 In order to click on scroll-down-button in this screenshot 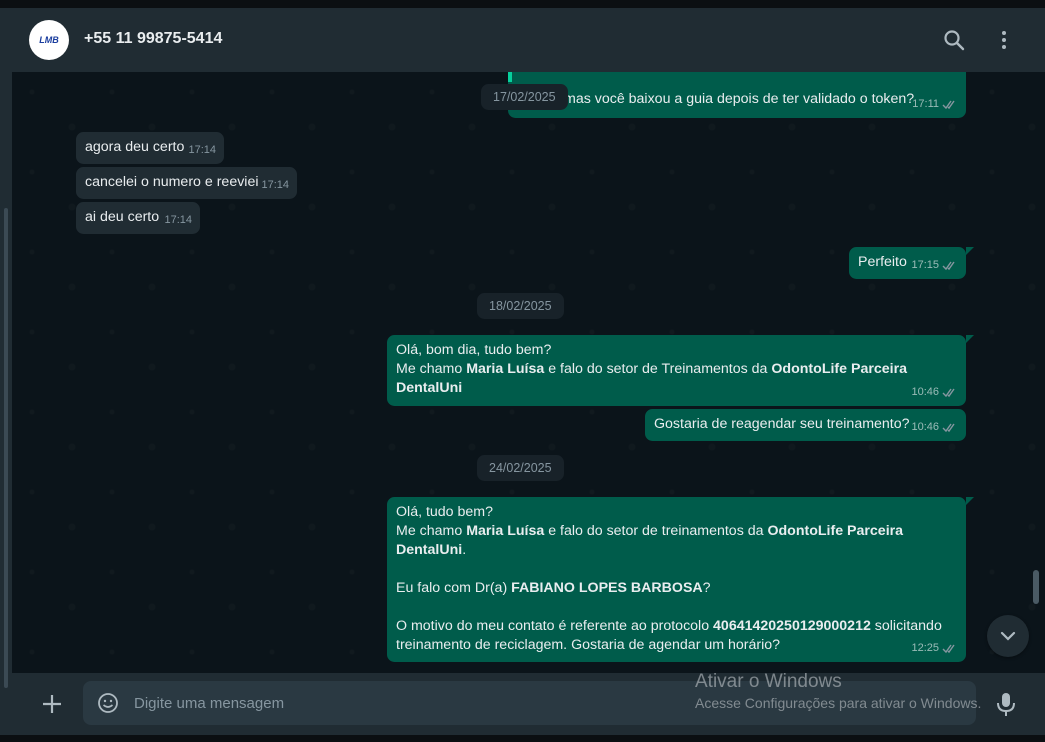, I will do `click(1008, 636)`.